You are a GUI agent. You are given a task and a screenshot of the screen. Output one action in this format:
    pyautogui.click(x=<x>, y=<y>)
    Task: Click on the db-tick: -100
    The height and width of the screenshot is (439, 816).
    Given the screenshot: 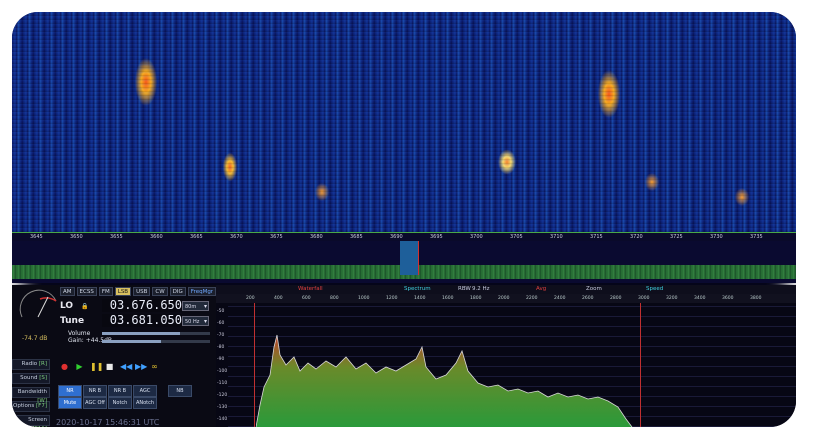 What is the action you would take?
    pyautogui.click(x=222, y=371)
    